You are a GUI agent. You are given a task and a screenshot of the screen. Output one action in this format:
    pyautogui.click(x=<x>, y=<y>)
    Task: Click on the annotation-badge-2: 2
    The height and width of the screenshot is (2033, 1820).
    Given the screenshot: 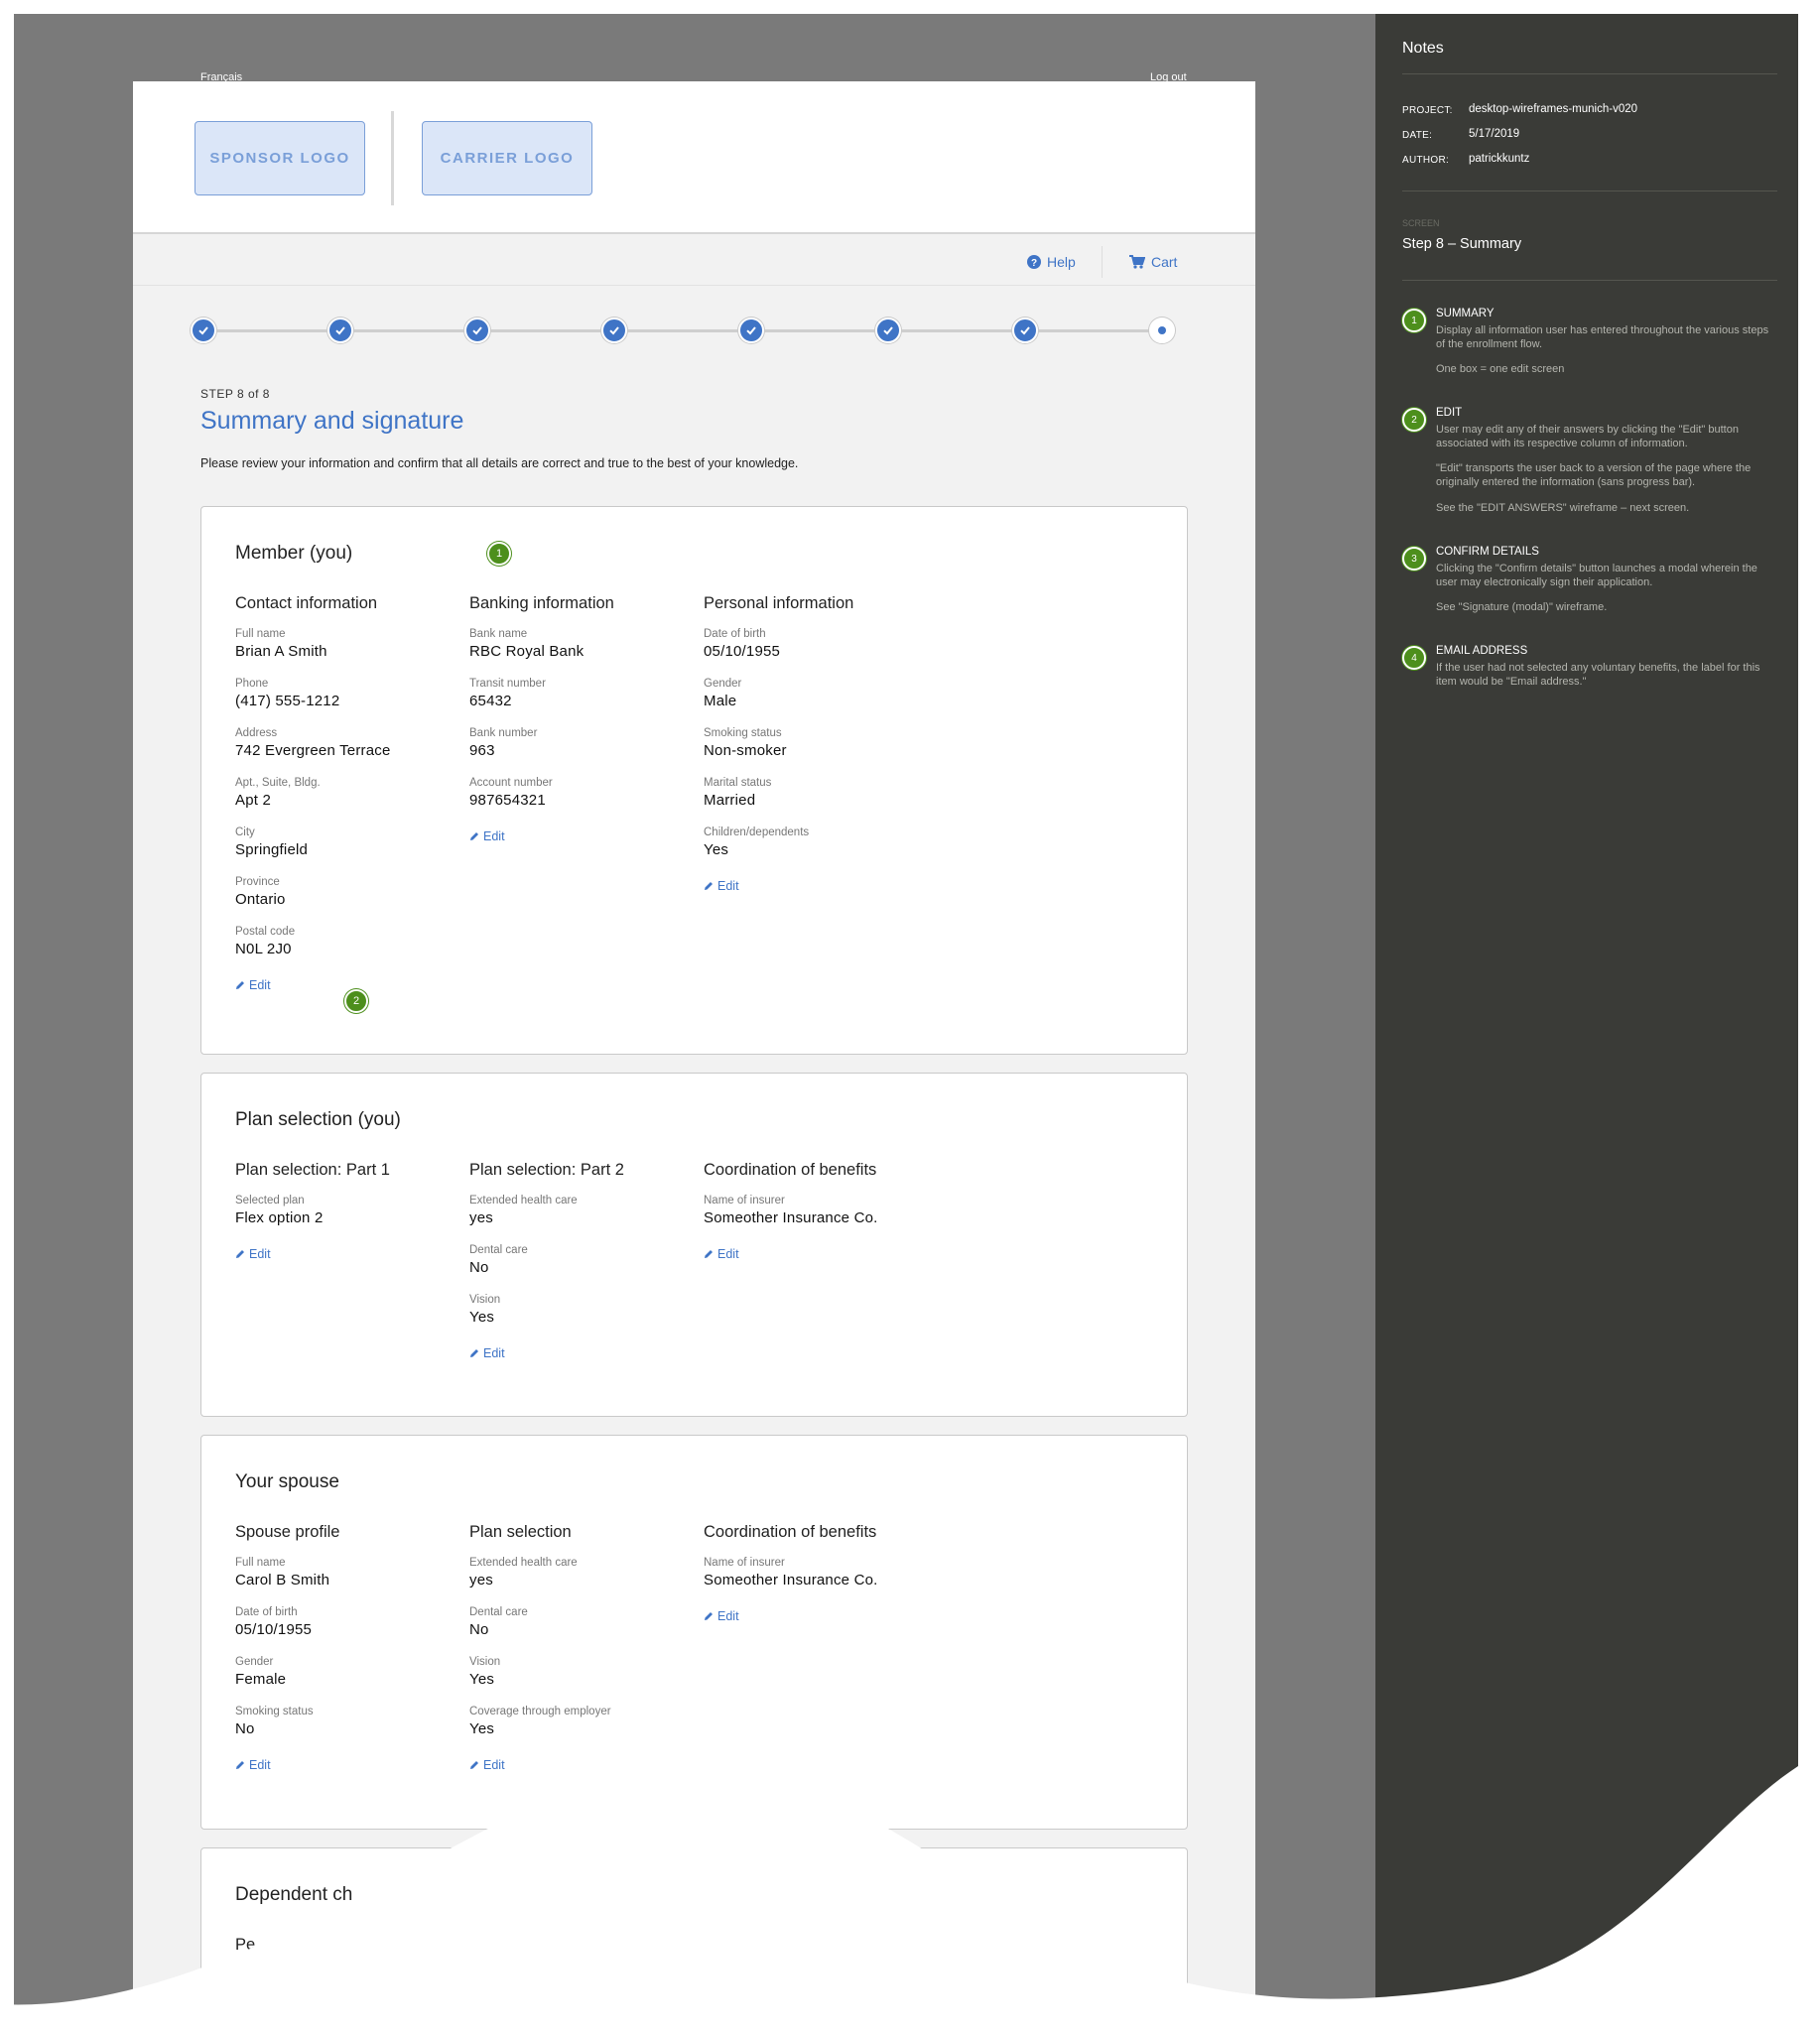 What is the action you would take?
    pyautogui.click(x=356, y=1001)
    